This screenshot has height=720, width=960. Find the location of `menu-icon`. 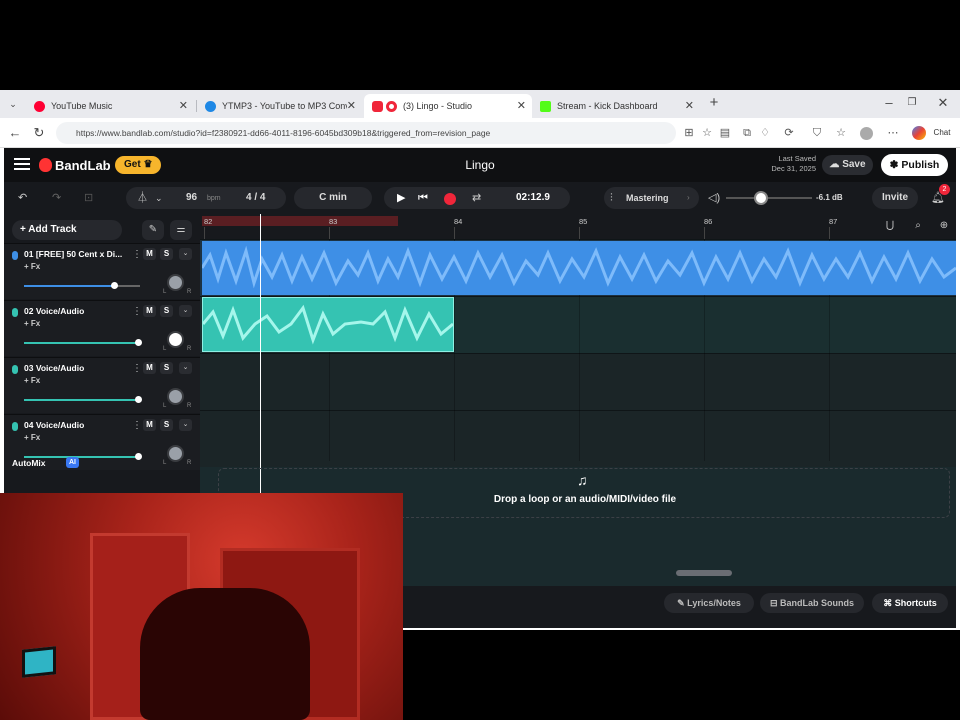

menu-icon is located at coordinates (22, 164).